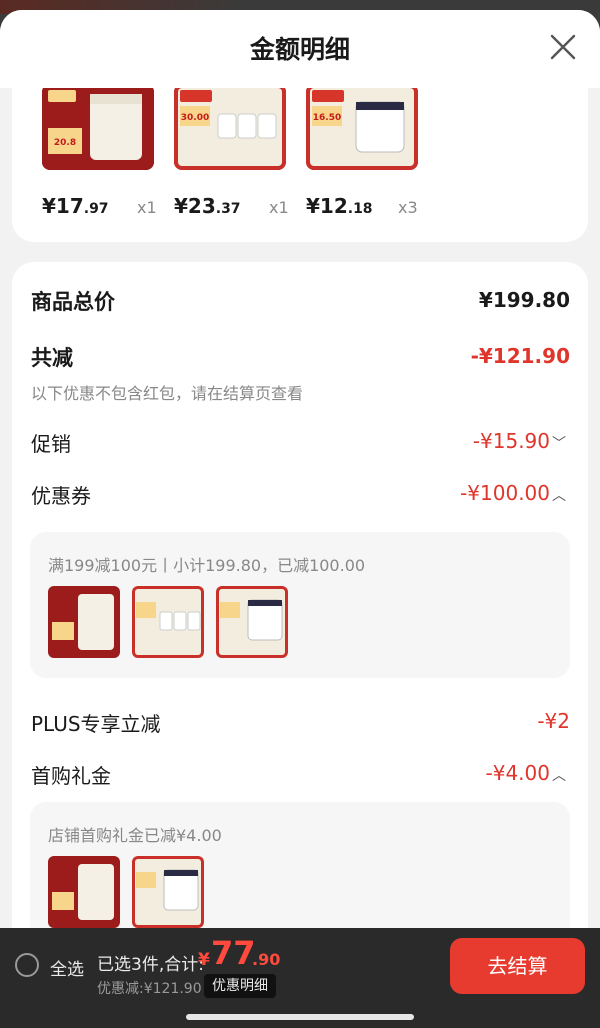 This screenshot has width=600, height=1028. Describe the element at coordinates (553, 721) in the screenshot. I see `plus-value: -¥2` at that location.